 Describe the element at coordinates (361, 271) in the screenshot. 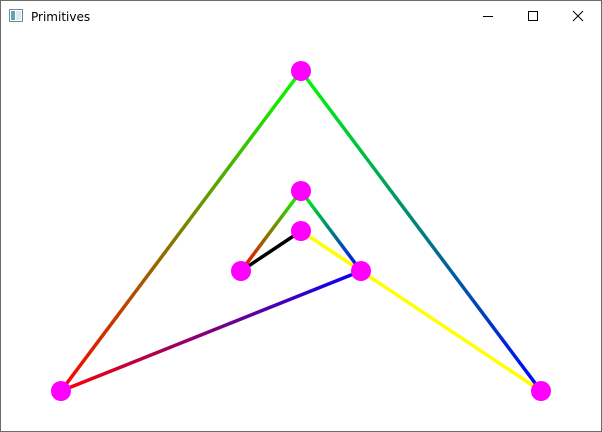

I see `point-E` at that location.